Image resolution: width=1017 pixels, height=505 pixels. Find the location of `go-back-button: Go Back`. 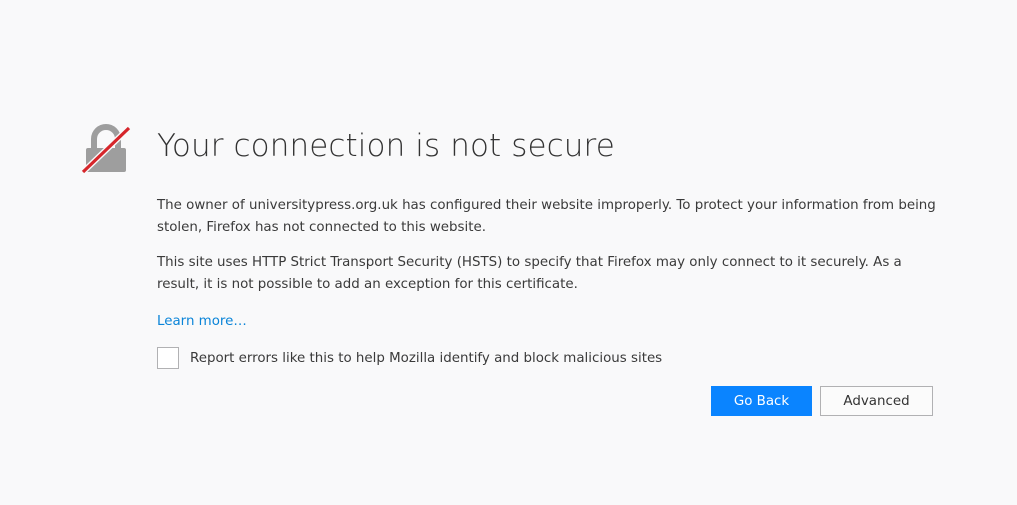

go-back-button: Go Back is located at coordinates (761, 401).